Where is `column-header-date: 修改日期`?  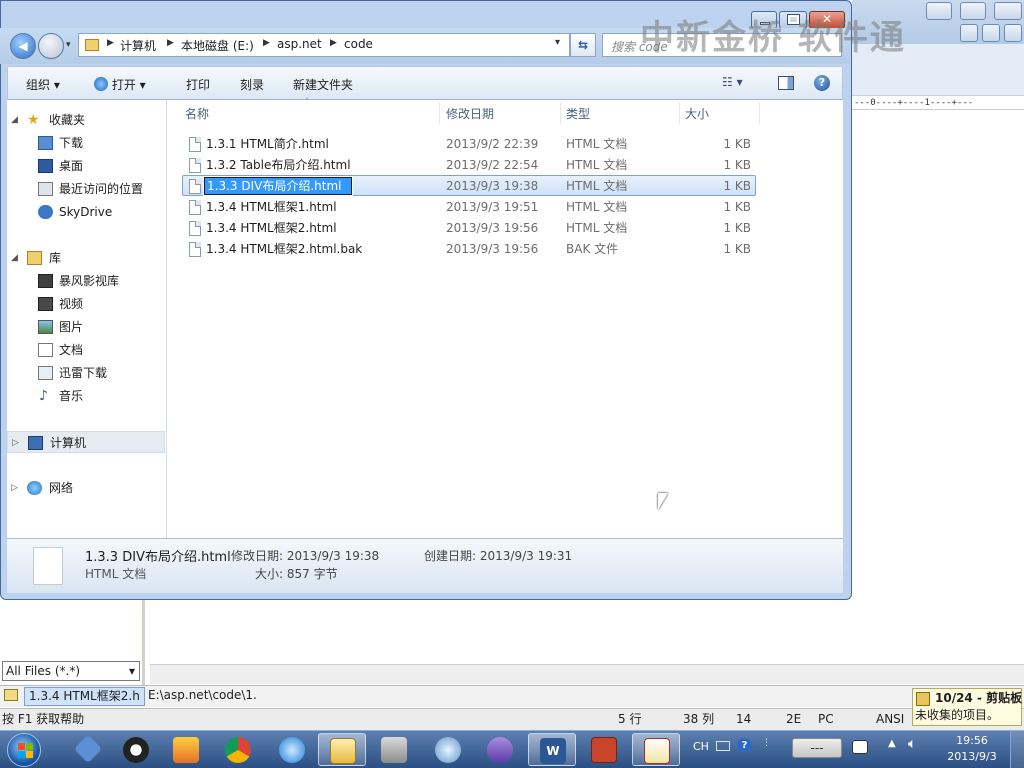 column-header-date: 修改日期 is located at coordinates (470, 114).